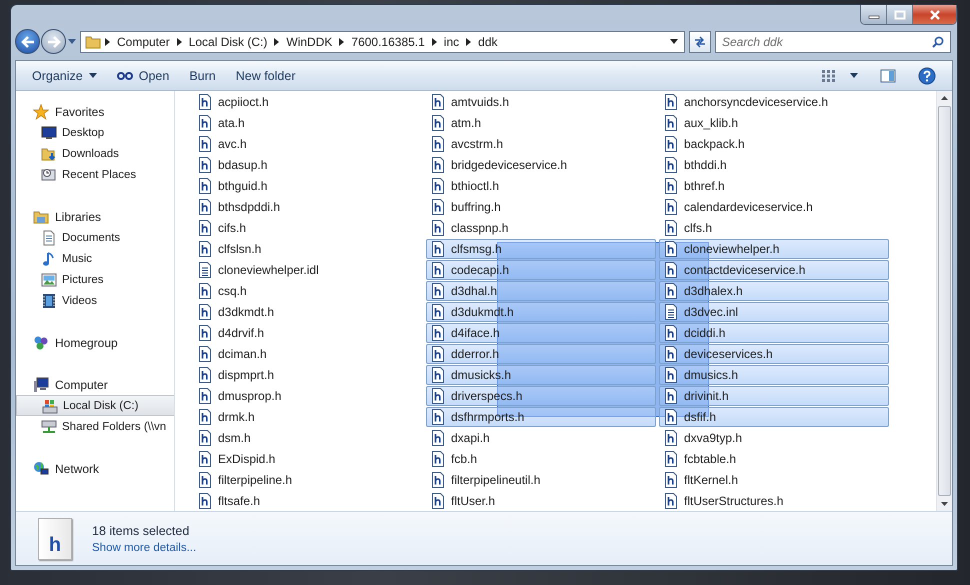  What do you see at coordinates (700, 41) in the screenshot?
I see `refresh-button` at bounding box center [700, 41].